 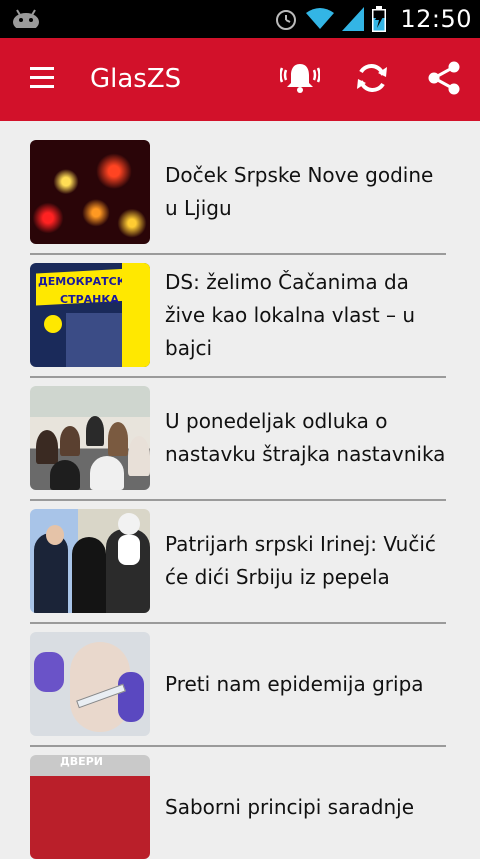 What do you see at coordinates (90, 315) in the screenshot?
I see `democratic-party-thumbnail: ДЕМОКРАТСКА СТРАНКА` at bounding box center [90, 315].